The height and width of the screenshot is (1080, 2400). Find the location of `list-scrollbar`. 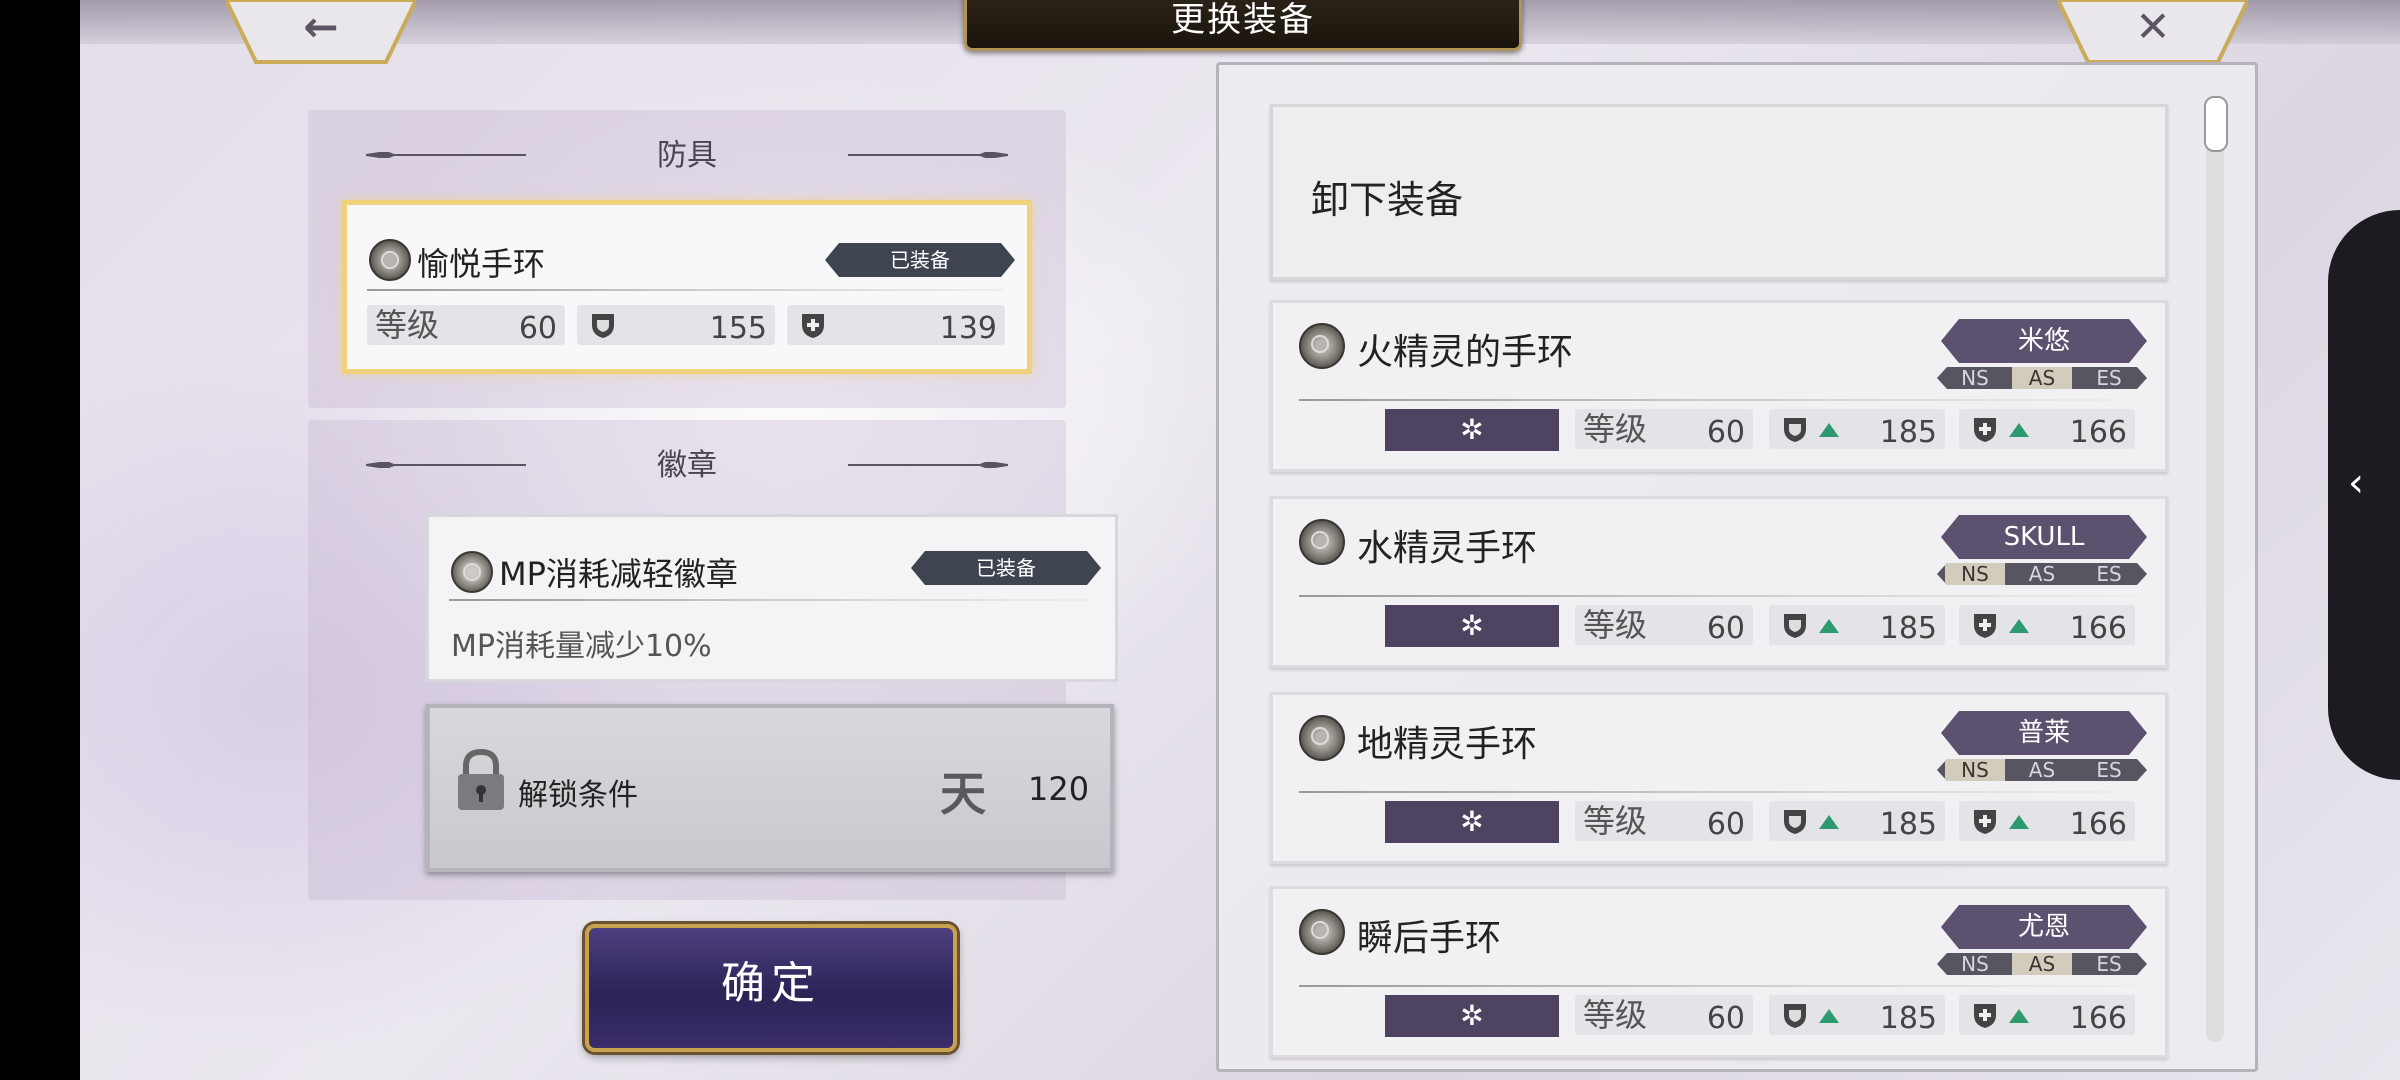

list-scrollbar is located at coordinates (2215, 569).